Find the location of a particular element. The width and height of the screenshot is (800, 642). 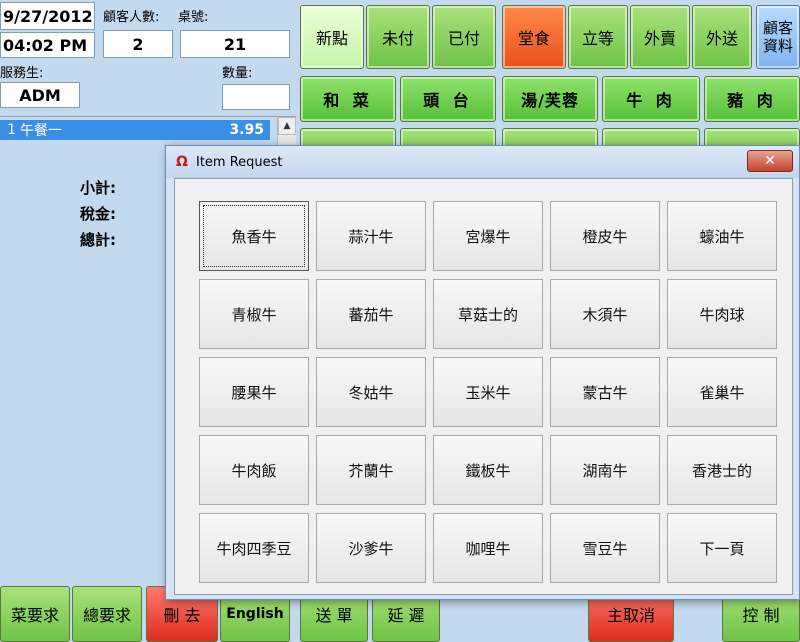

item-button: 蒜汁牛 is located at coordinates (371, 236).